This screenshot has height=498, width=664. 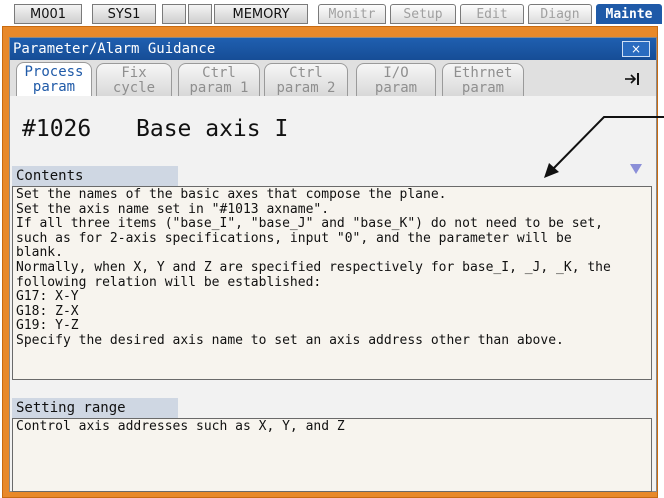 I want to click on tab-label-line2: cycle, so click(x=134, y=88).